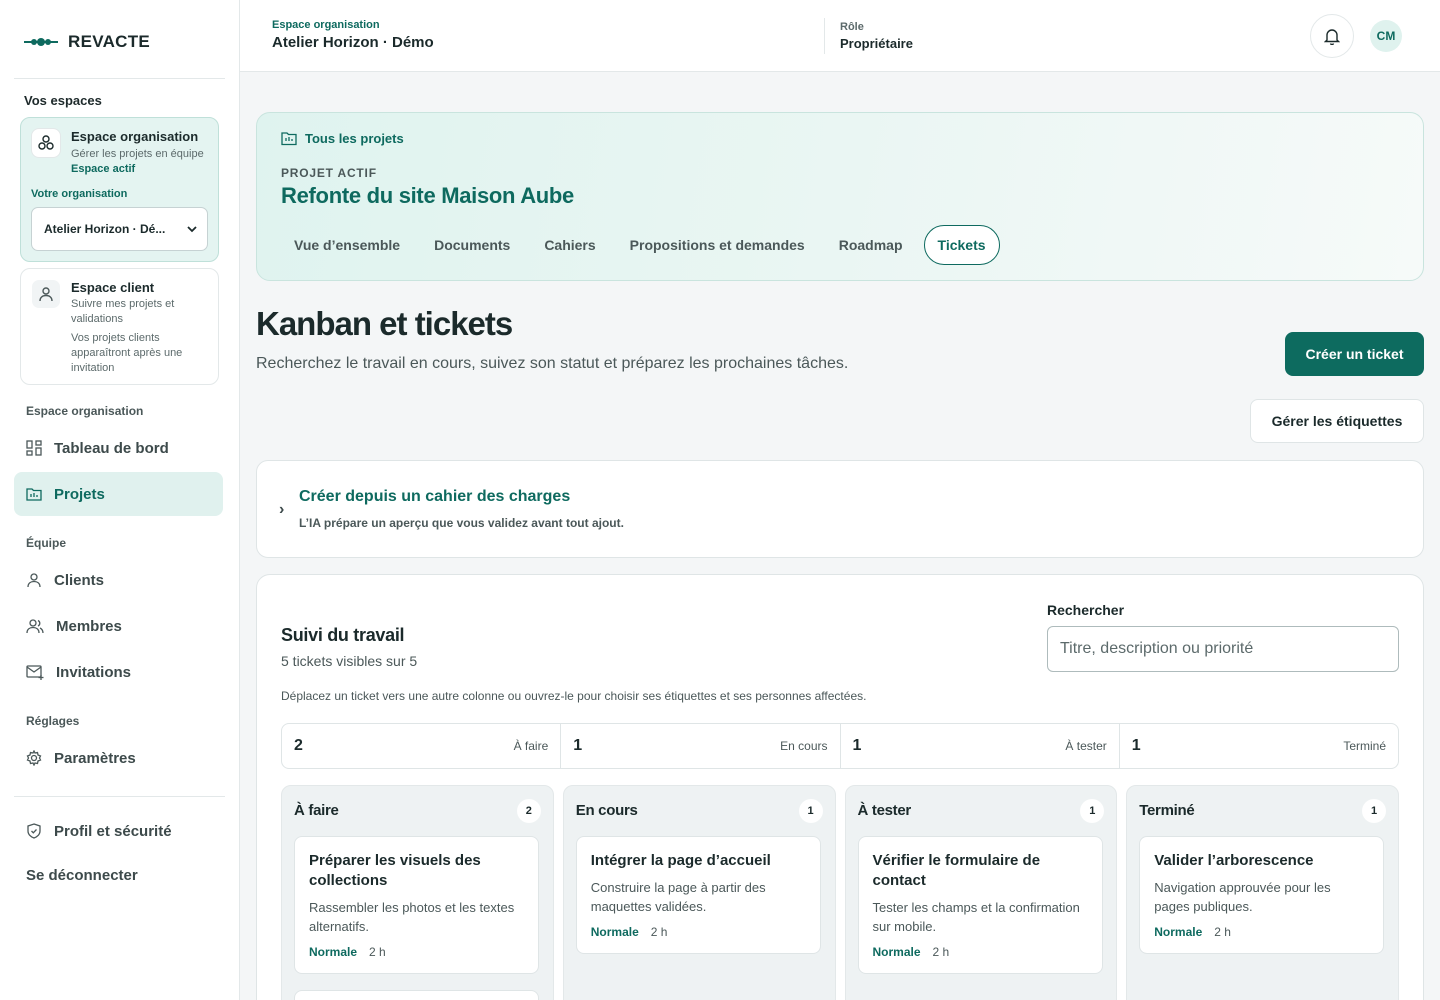 This screenshot has height=1000, width=1440. I want to click on spaces-heading: Vos espaces, so click(63, 100).